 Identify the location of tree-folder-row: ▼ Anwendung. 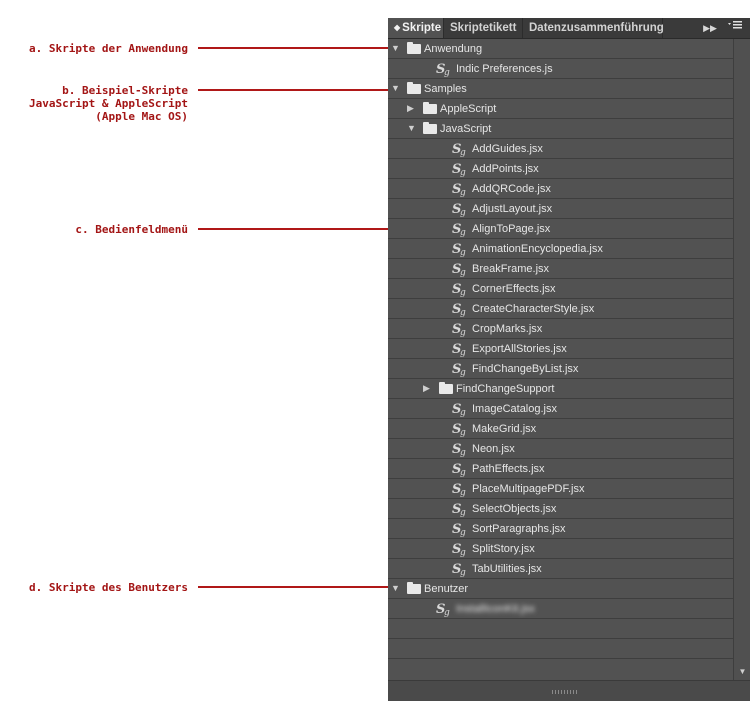
(560, 49).